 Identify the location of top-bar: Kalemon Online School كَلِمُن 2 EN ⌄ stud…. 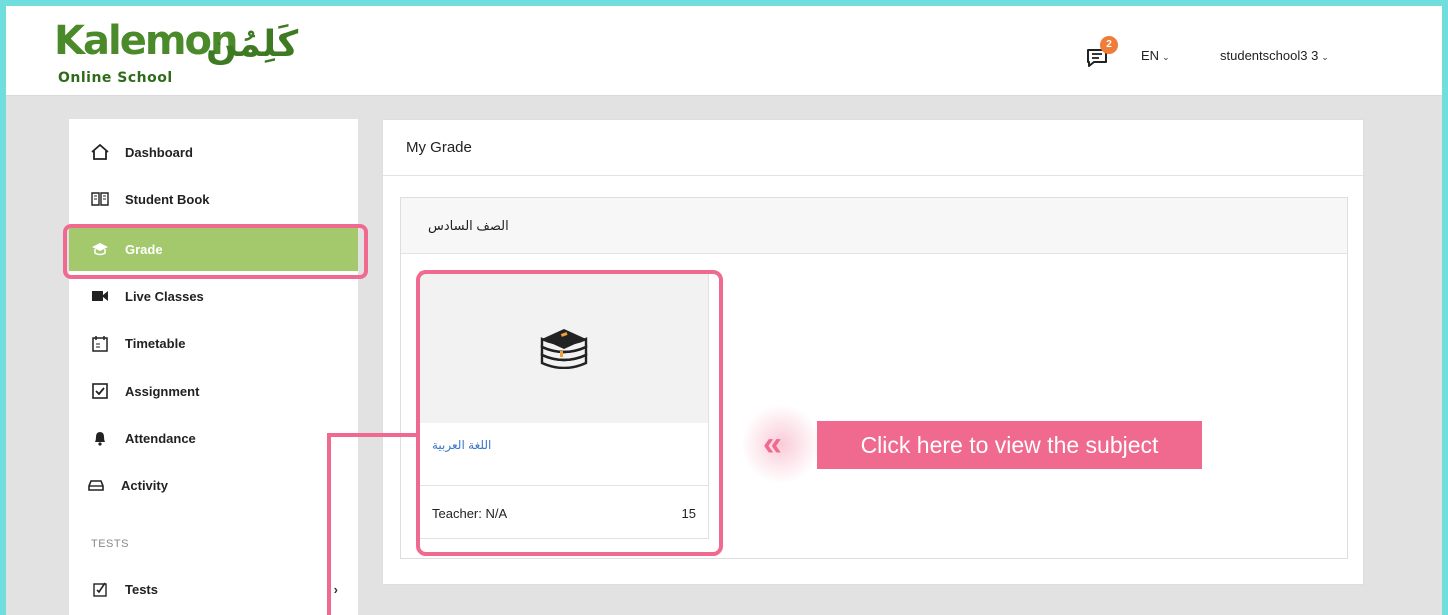
(724, 51).